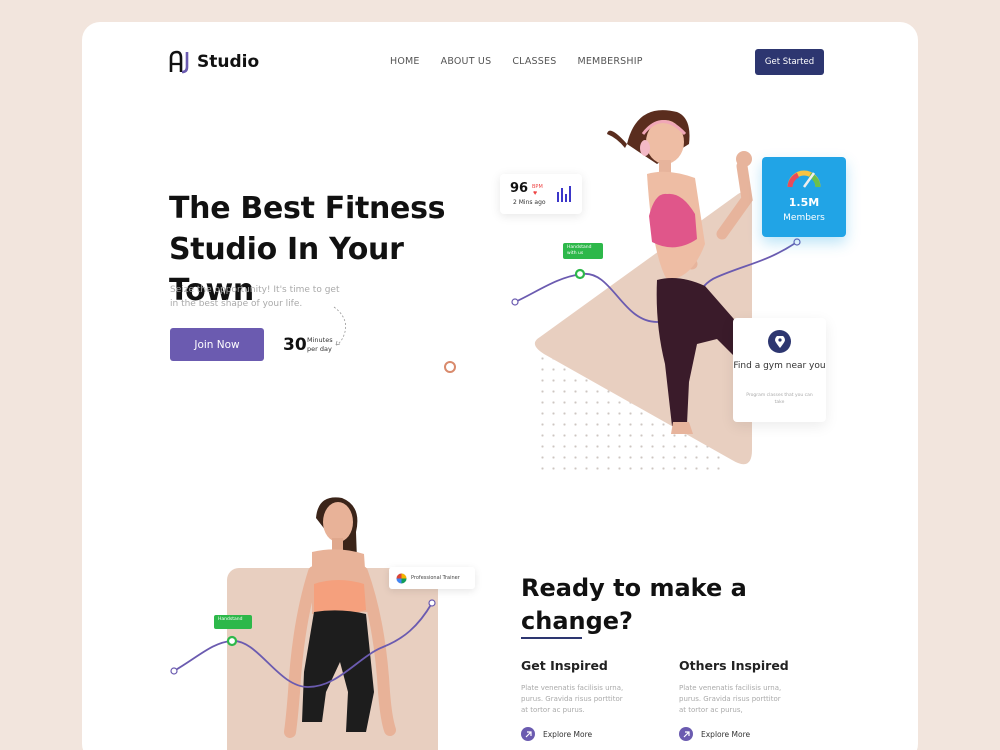 The width and height of the screenshot is (1000, 750). I want to click on logo-text: Studio, so click(228, 62).